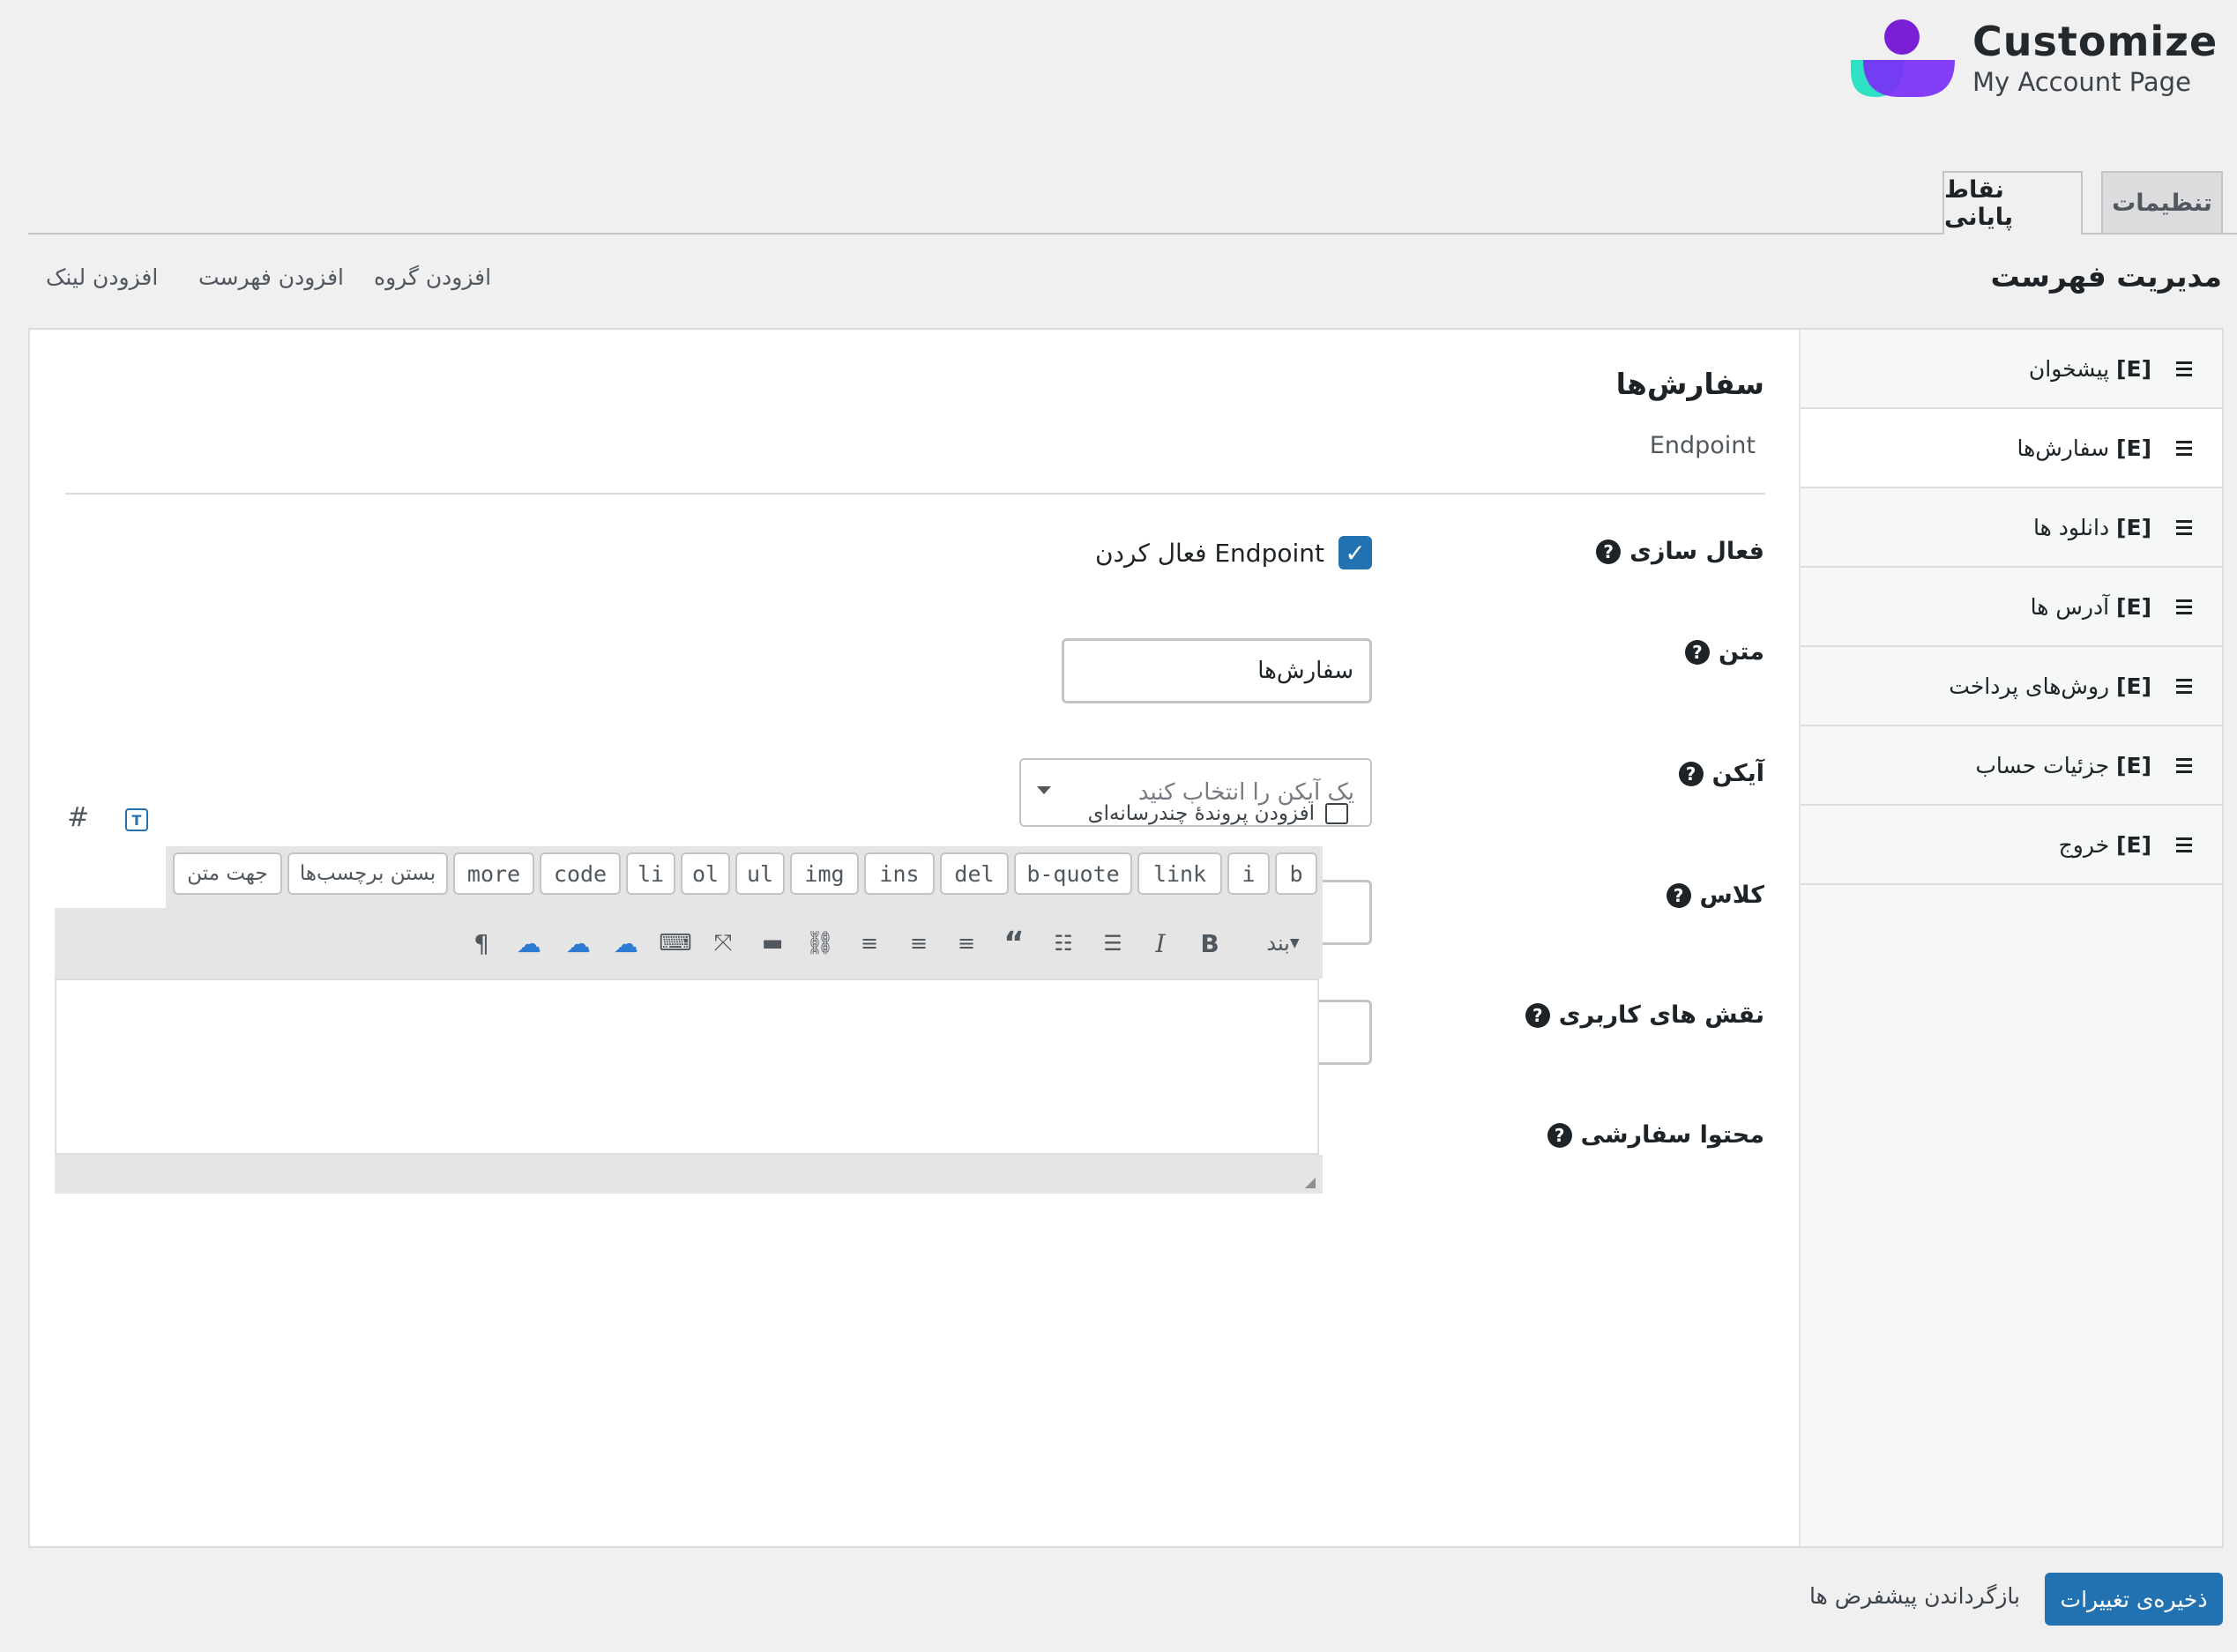 The height and width of the screenshot is (1652, 2237). What do you see at coordinates (2011, 607) in the screenshot?
I see `sidebar-item-addresses: [E] آدرس ها` at bounding box center [2011, 607].